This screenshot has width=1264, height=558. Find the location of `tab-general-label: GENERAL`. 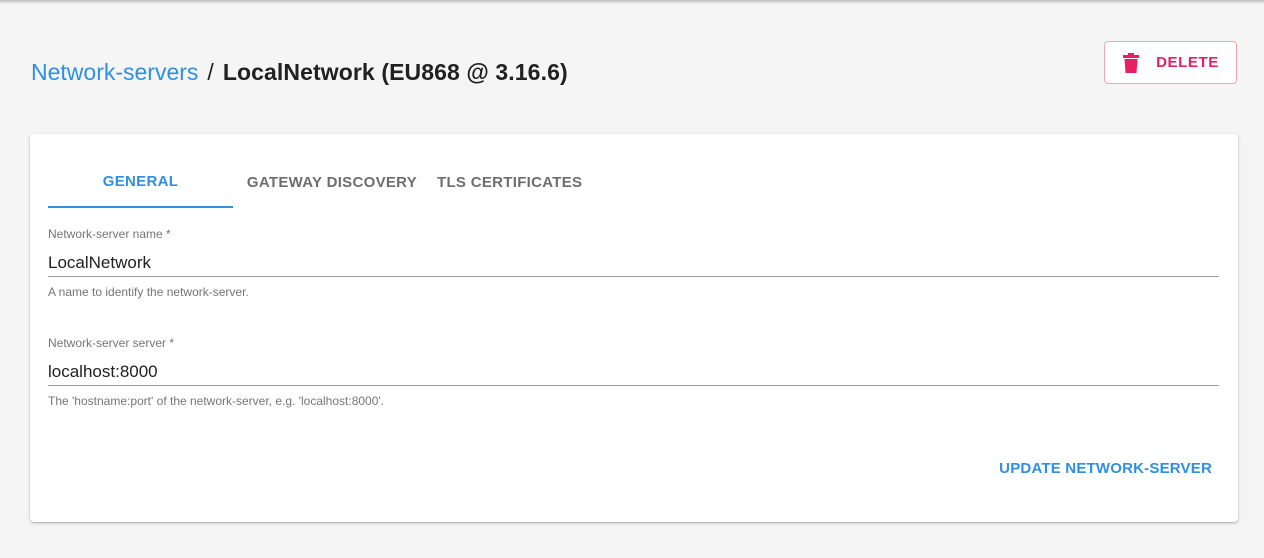

tab-general-label: GENERAL is located at coordinates (140, 181).